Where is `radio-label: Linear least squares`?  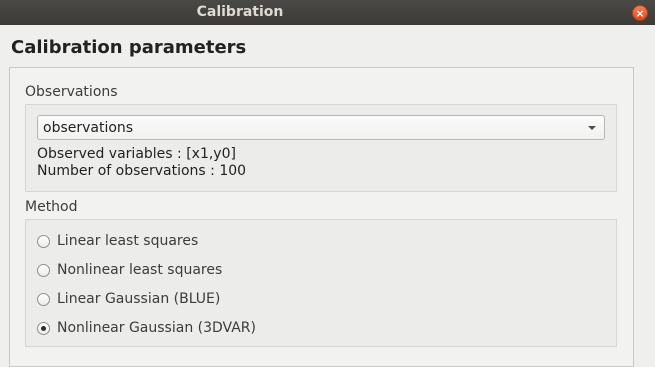
radio-label: Linear least squares is located at coordinates (128, 241).